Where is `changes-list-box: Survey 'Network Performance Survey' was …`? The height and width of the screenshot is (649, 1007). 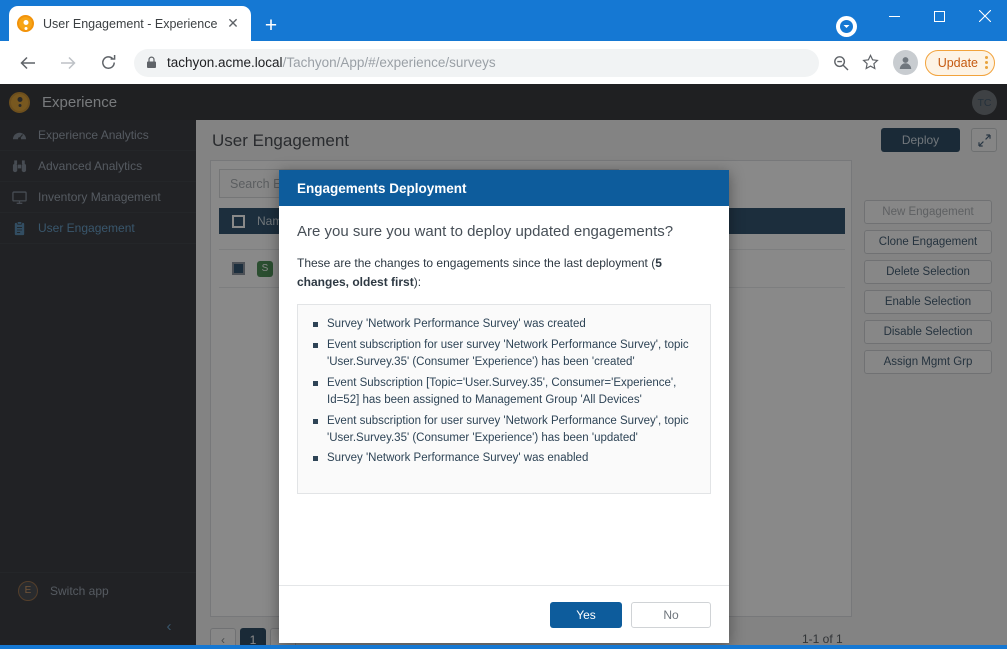
changes-list-box: Survey 'Network Performance Survey' was … is located at coordinates (504, 399).